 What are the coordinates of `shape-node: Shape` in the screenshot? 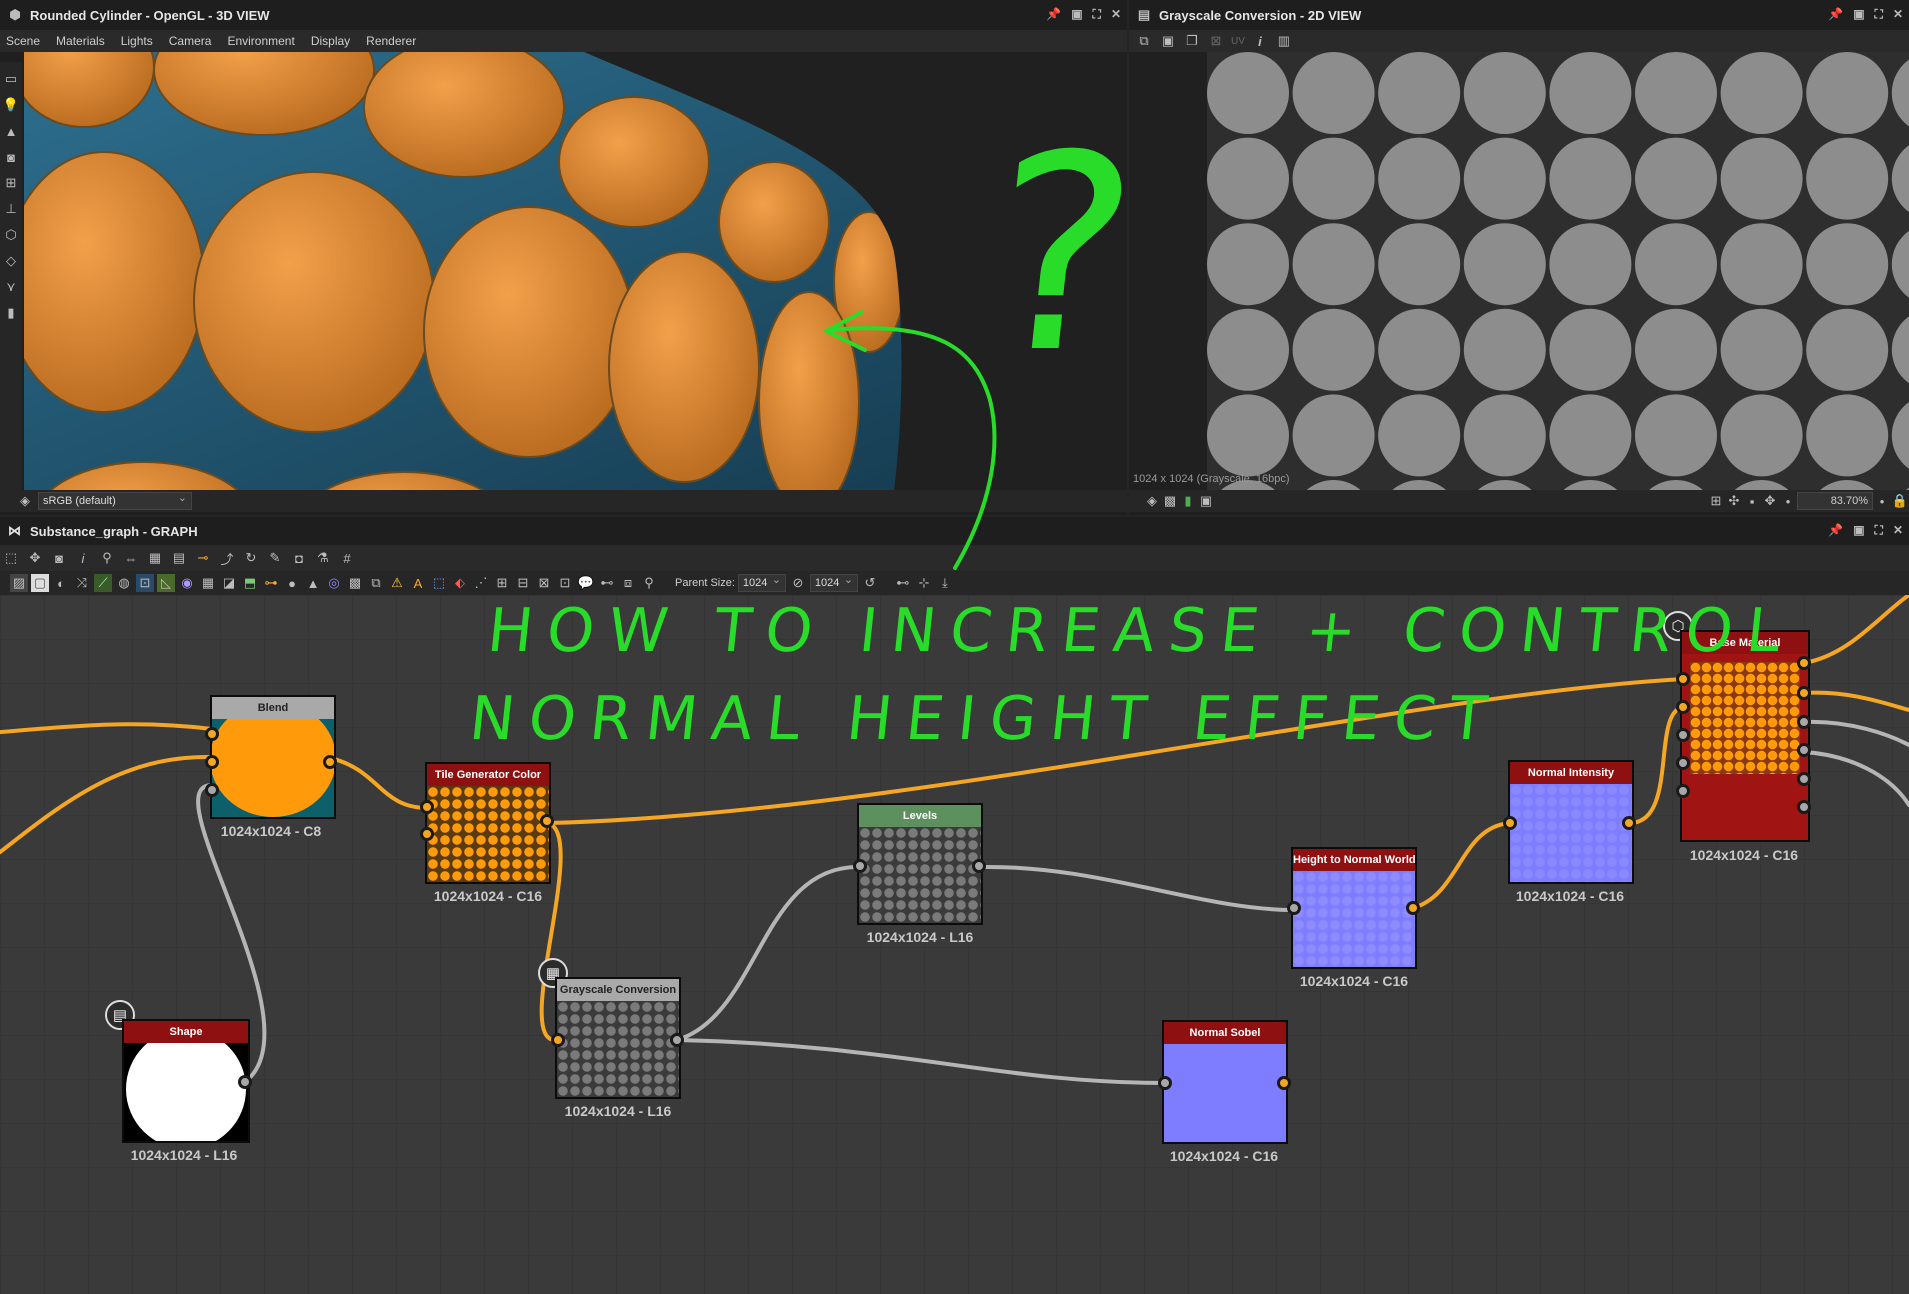 It's located at (186, 1081).